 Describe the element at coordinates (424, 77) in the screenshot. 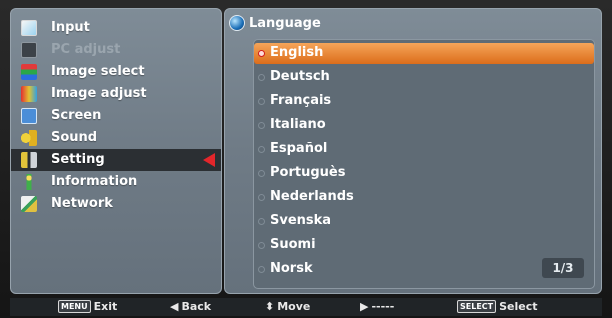

I see `language-option-deutsch: Deutsch` at that location.